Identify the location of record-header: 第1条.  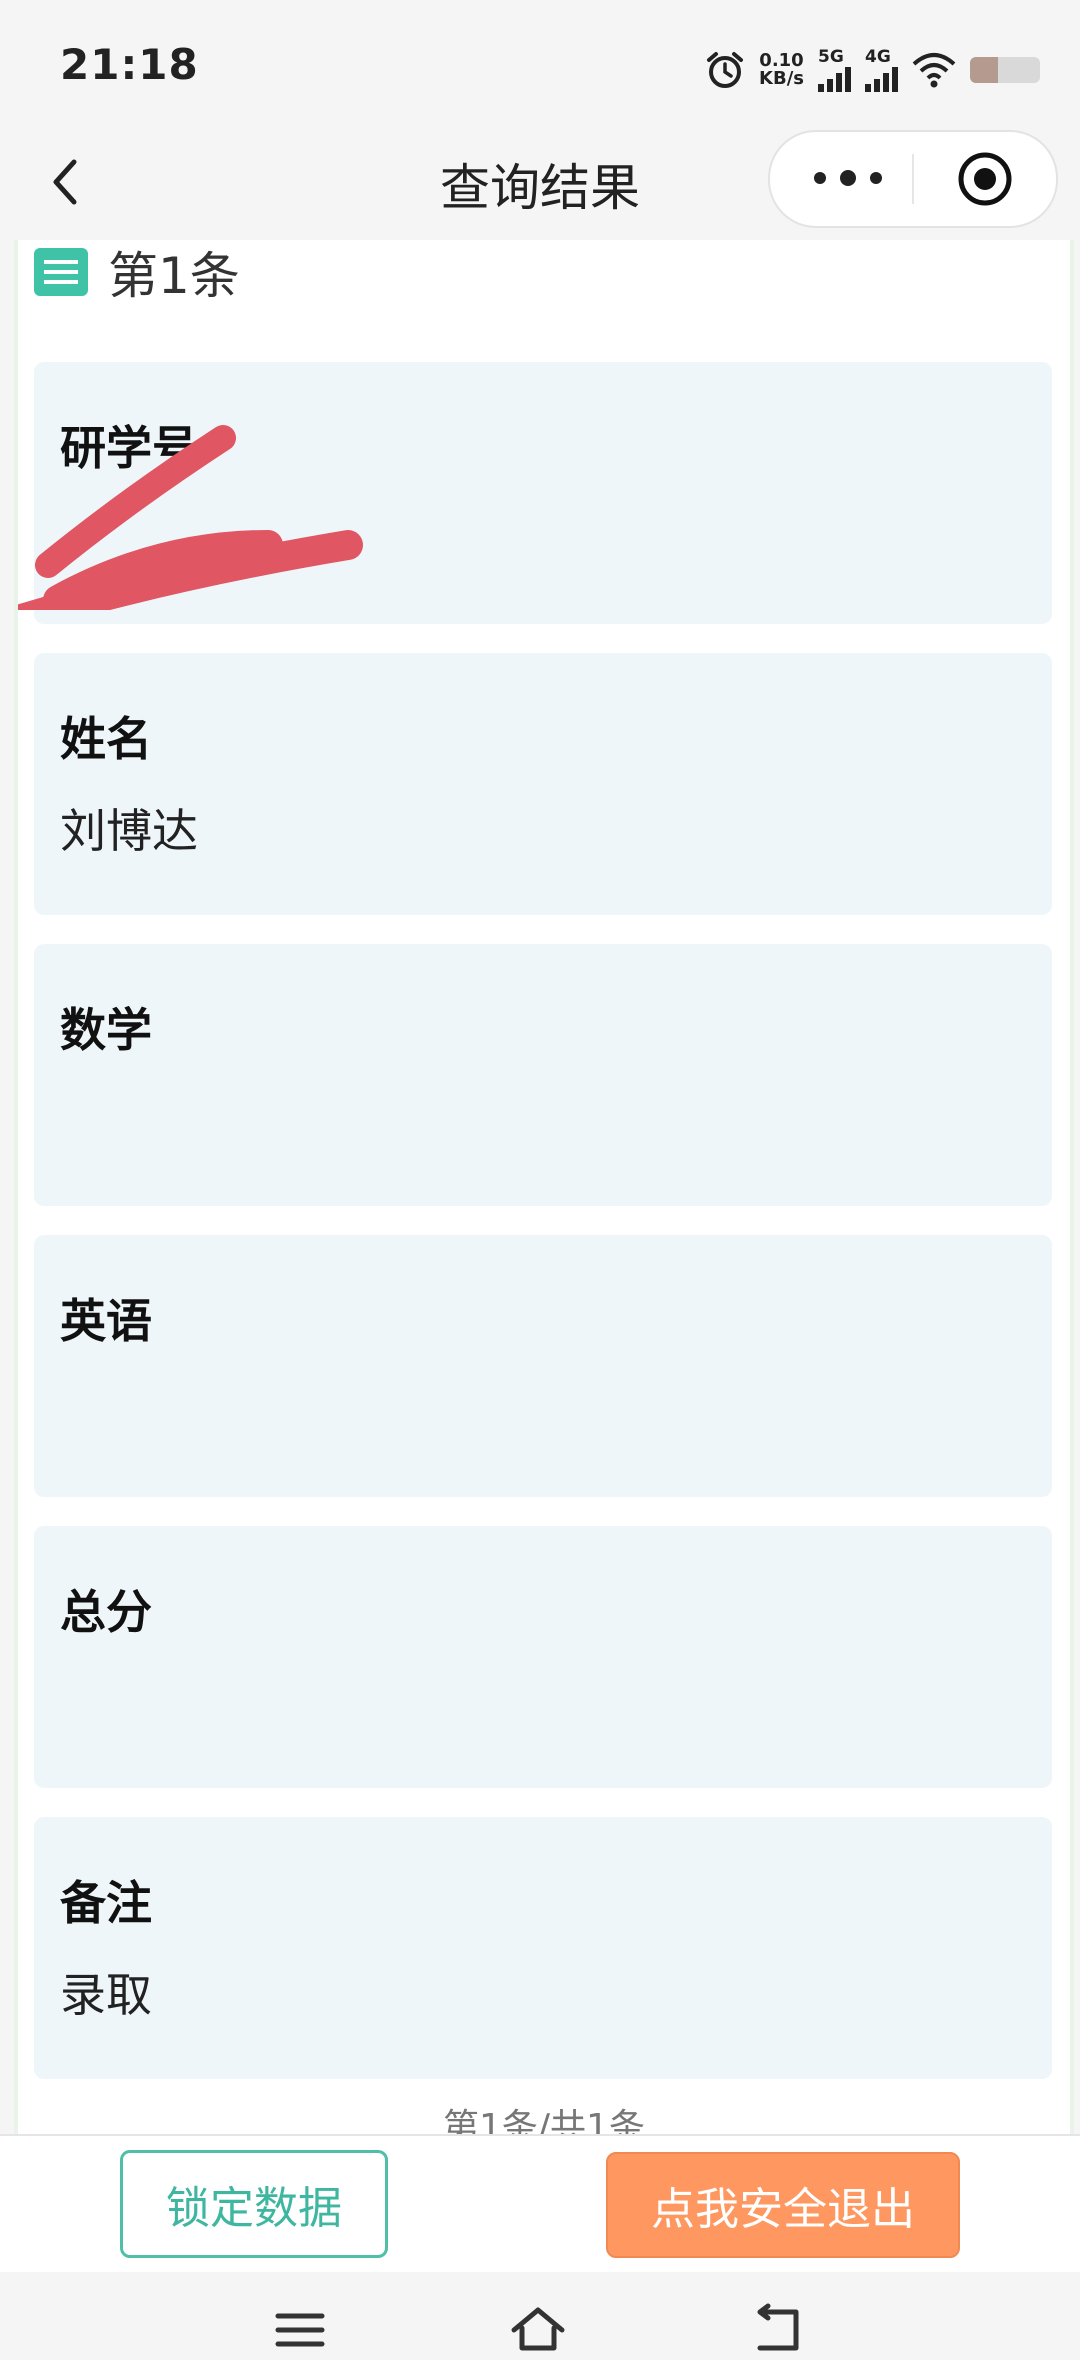
(136, 272).